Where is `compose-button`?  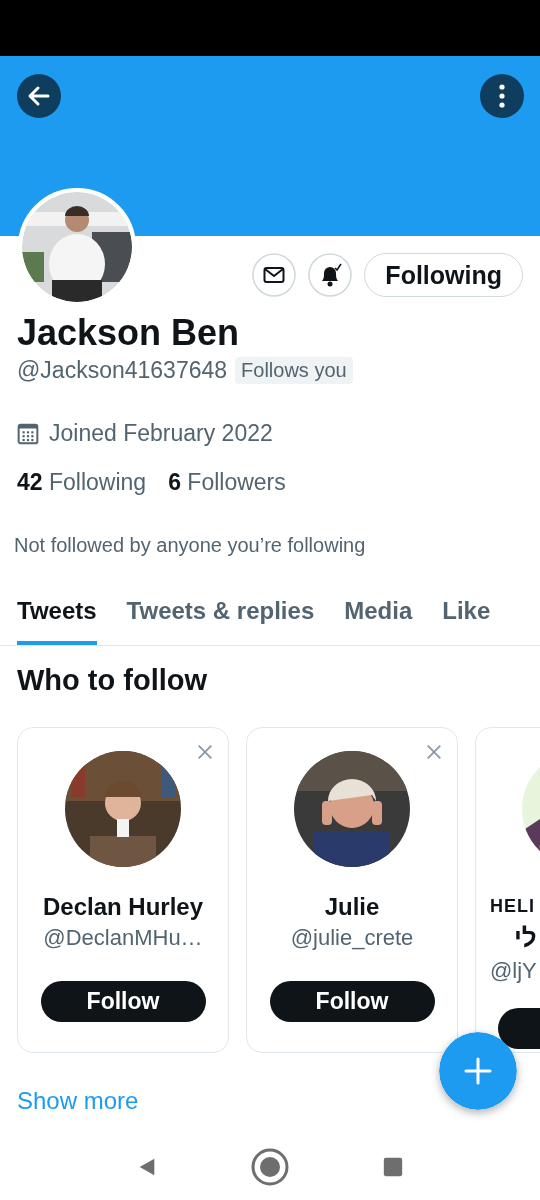
compose-button is located at coordinates (478, 1071).